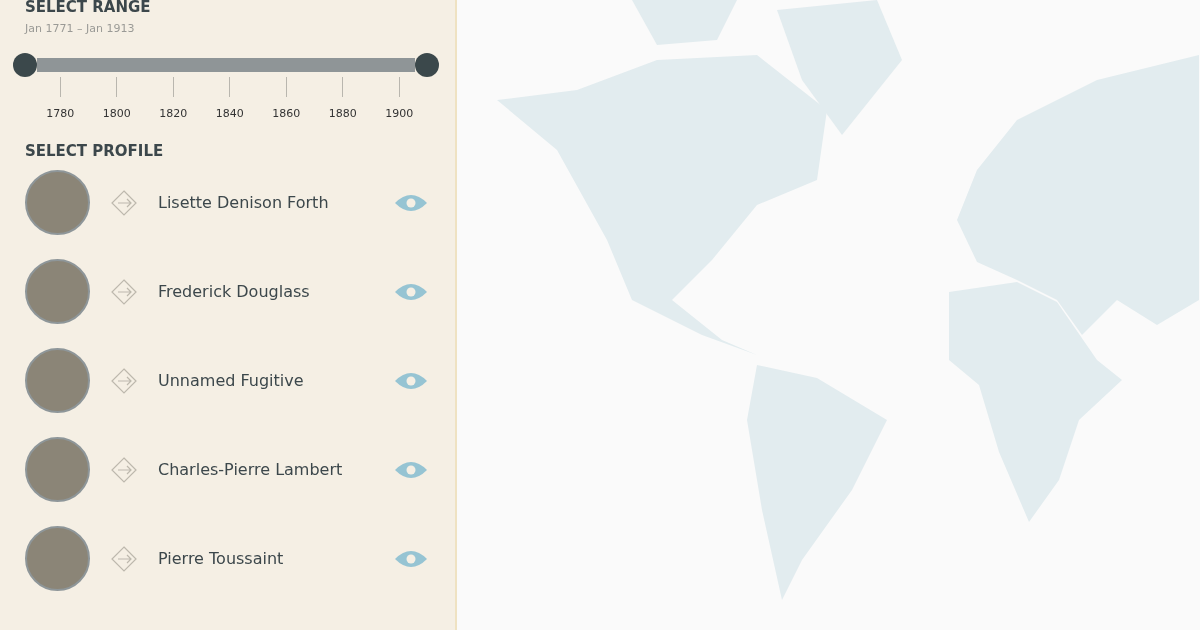 The width and height of the screenshot is (1200, 630). Describe the element at coordinates (116, 113) in the screenshot. I see `axis-tick-label: 1800` at that location.